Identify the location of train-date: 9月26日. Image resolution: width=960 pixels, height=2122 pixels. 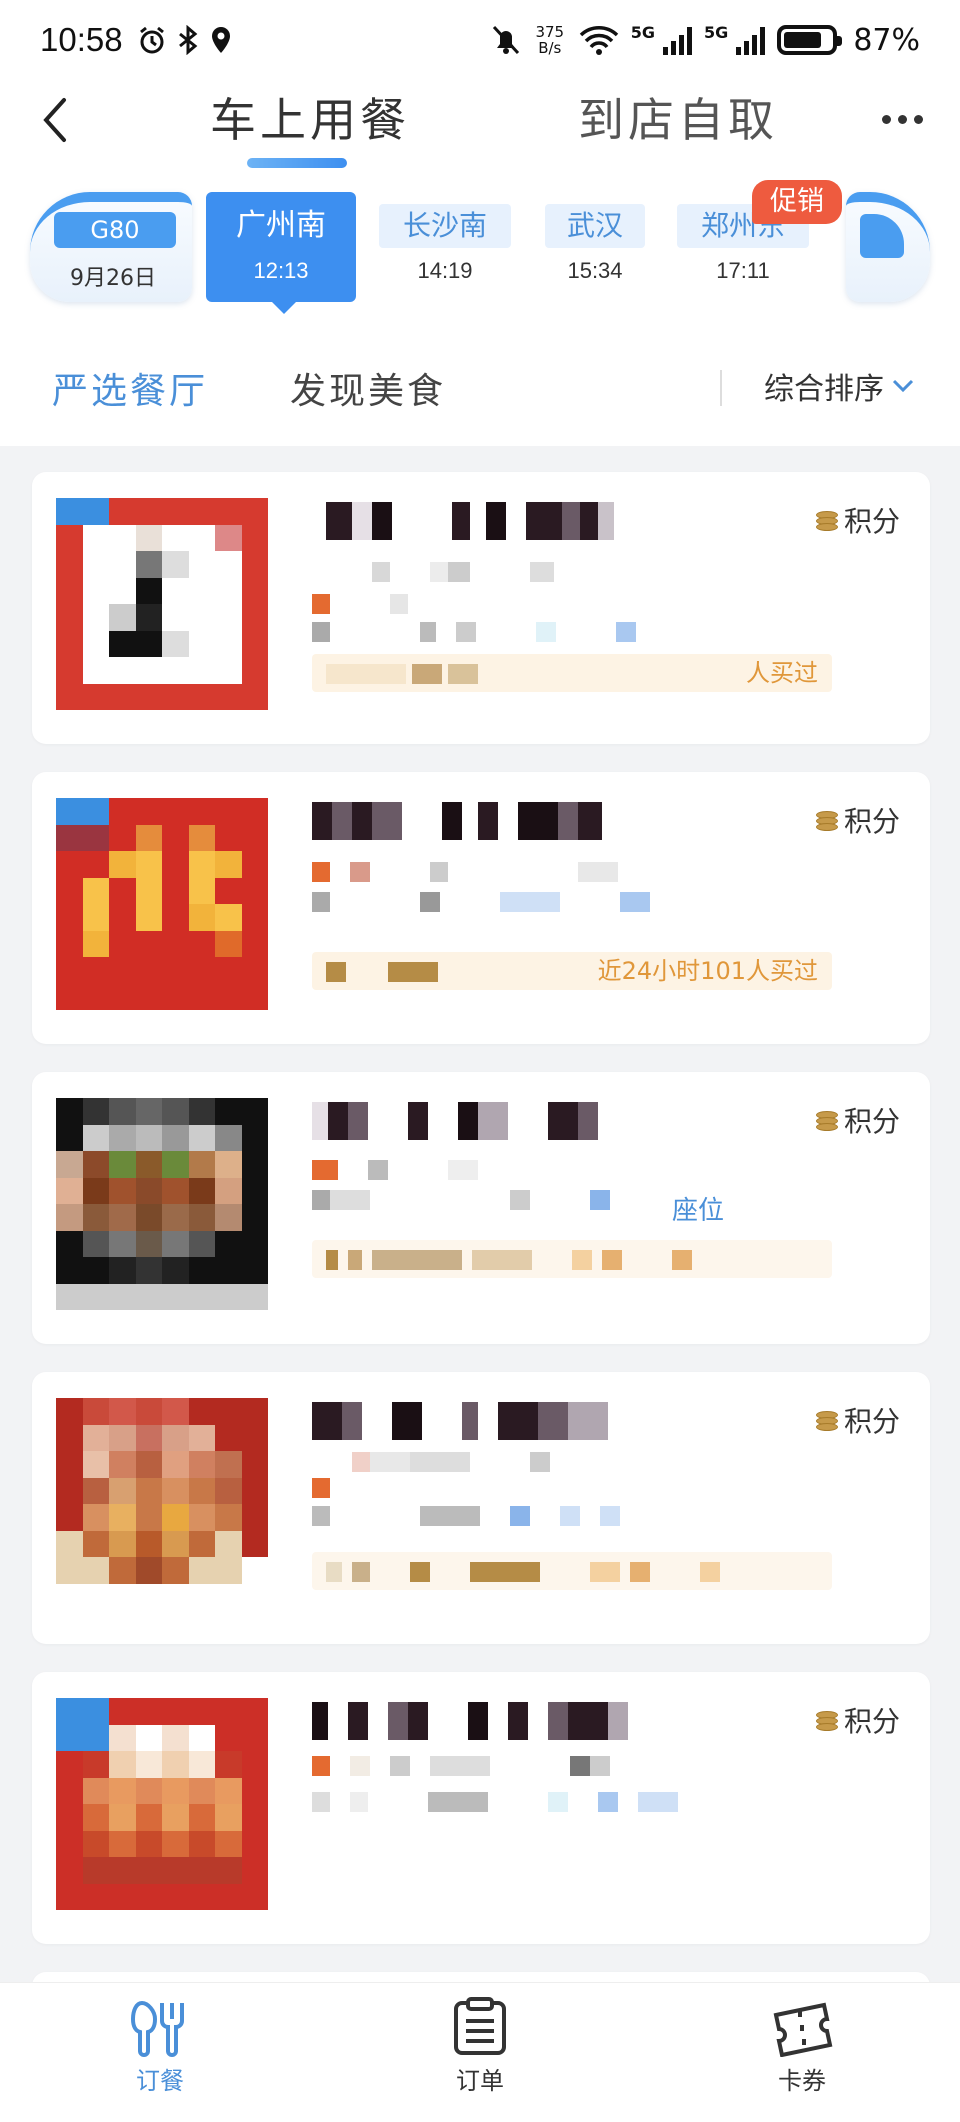
(113, 278).